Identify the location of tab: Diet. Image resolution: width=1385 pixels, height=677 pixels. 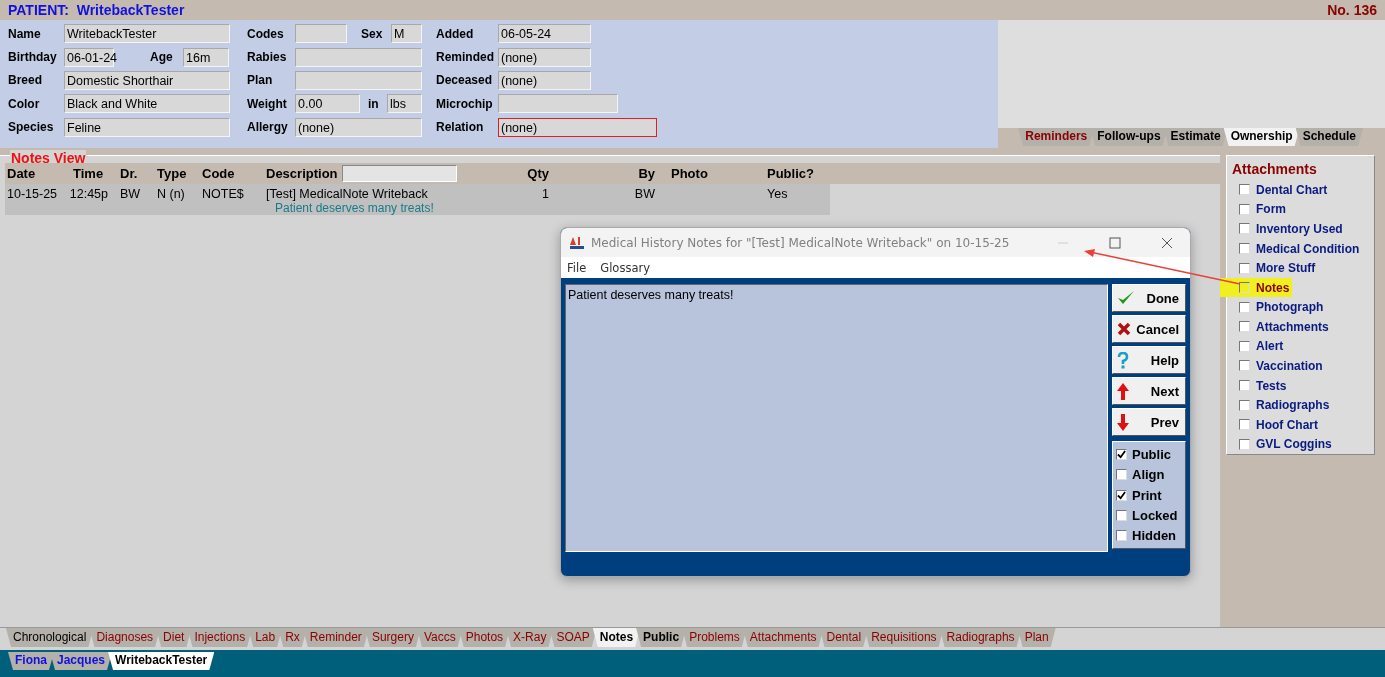
(174, 637).